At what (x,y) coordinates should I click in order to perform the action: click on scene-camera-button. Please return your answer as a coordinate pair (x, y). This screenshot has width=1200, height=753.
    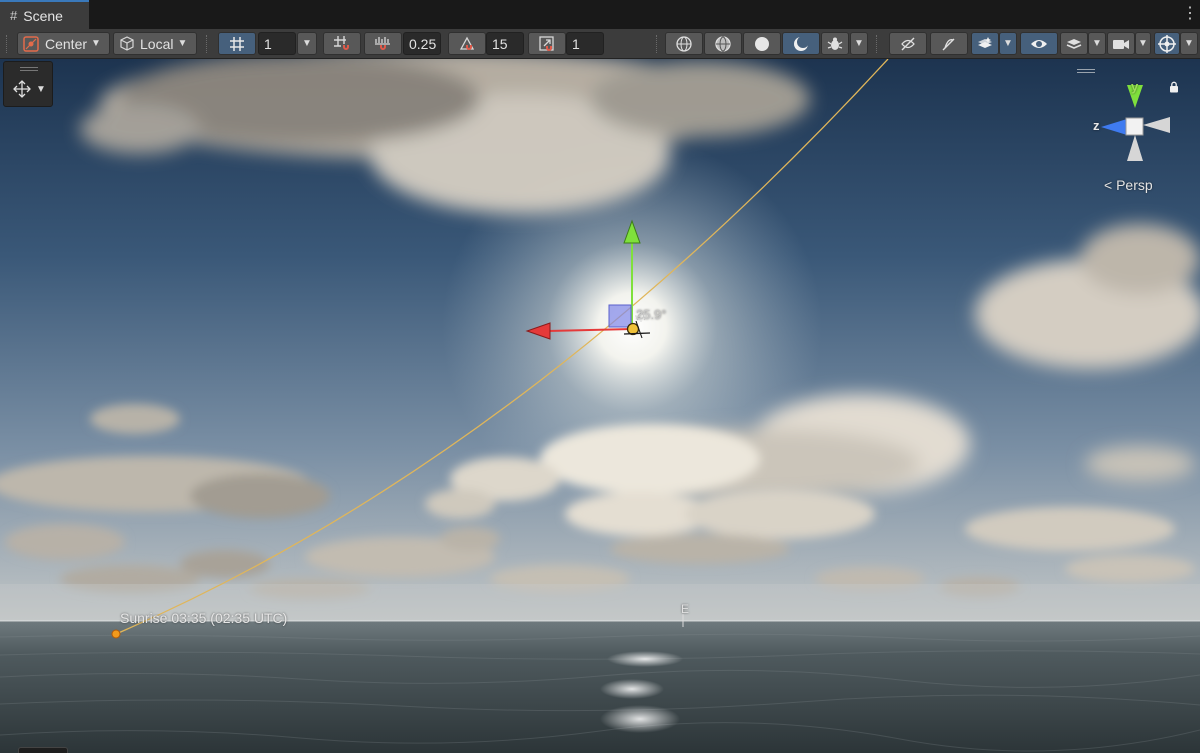
    Looking at the image, I should click on (1121, 43).